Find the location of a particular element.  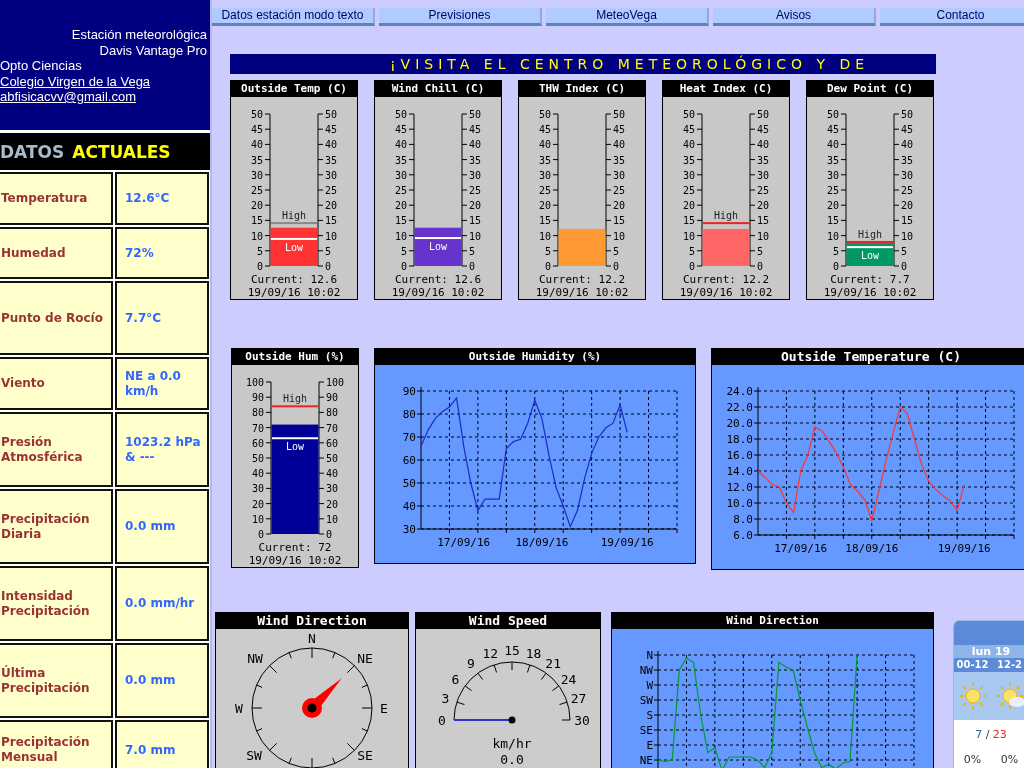

tick-label: 18/09/16 is located at coordinates (542, 542).